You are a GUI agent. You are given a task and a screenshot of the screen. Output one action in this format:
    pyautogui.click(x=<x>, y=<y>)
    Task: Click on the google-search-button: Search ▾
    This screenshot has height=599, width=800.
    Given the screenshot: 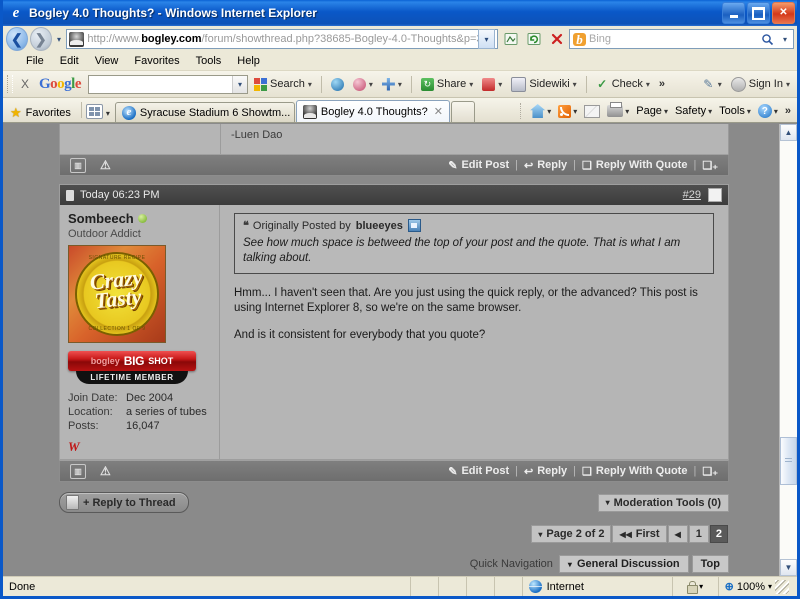 What is the action you would take?
    pyautogui.click(x=283, y=84)
    